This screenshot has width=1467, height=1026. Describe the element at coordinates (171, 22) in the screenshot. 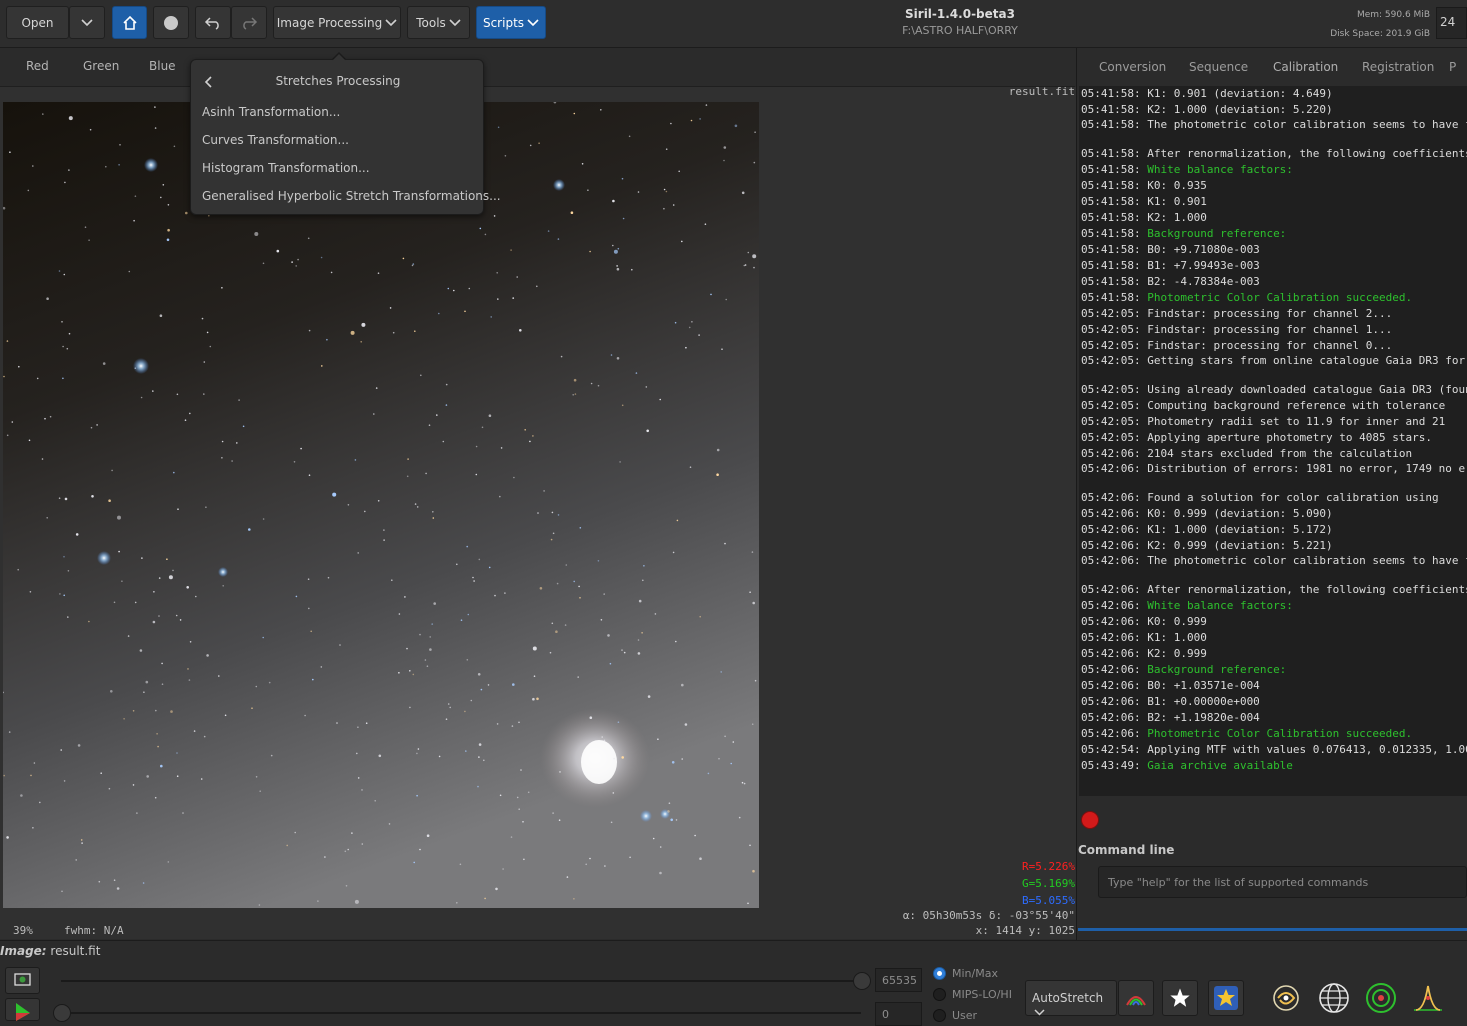

I see `stop-process-button` at that location.